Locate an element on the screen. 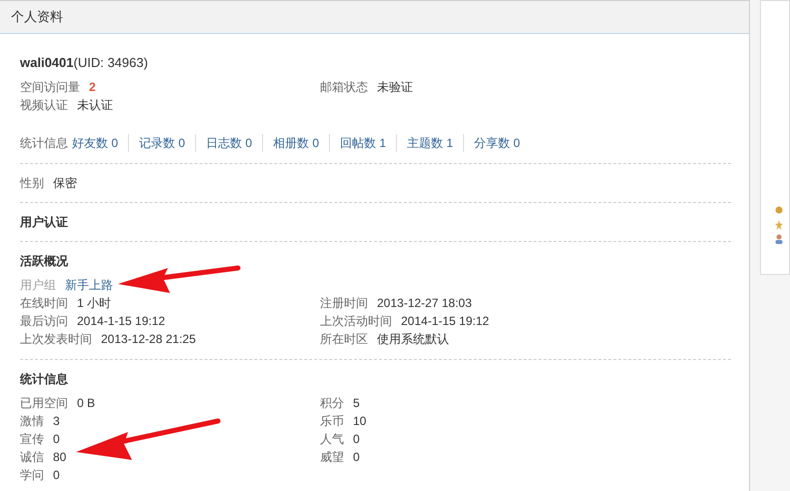 This screenshot has width=790, height=491. field-label: 激情 is located at coordinates (32, 421).